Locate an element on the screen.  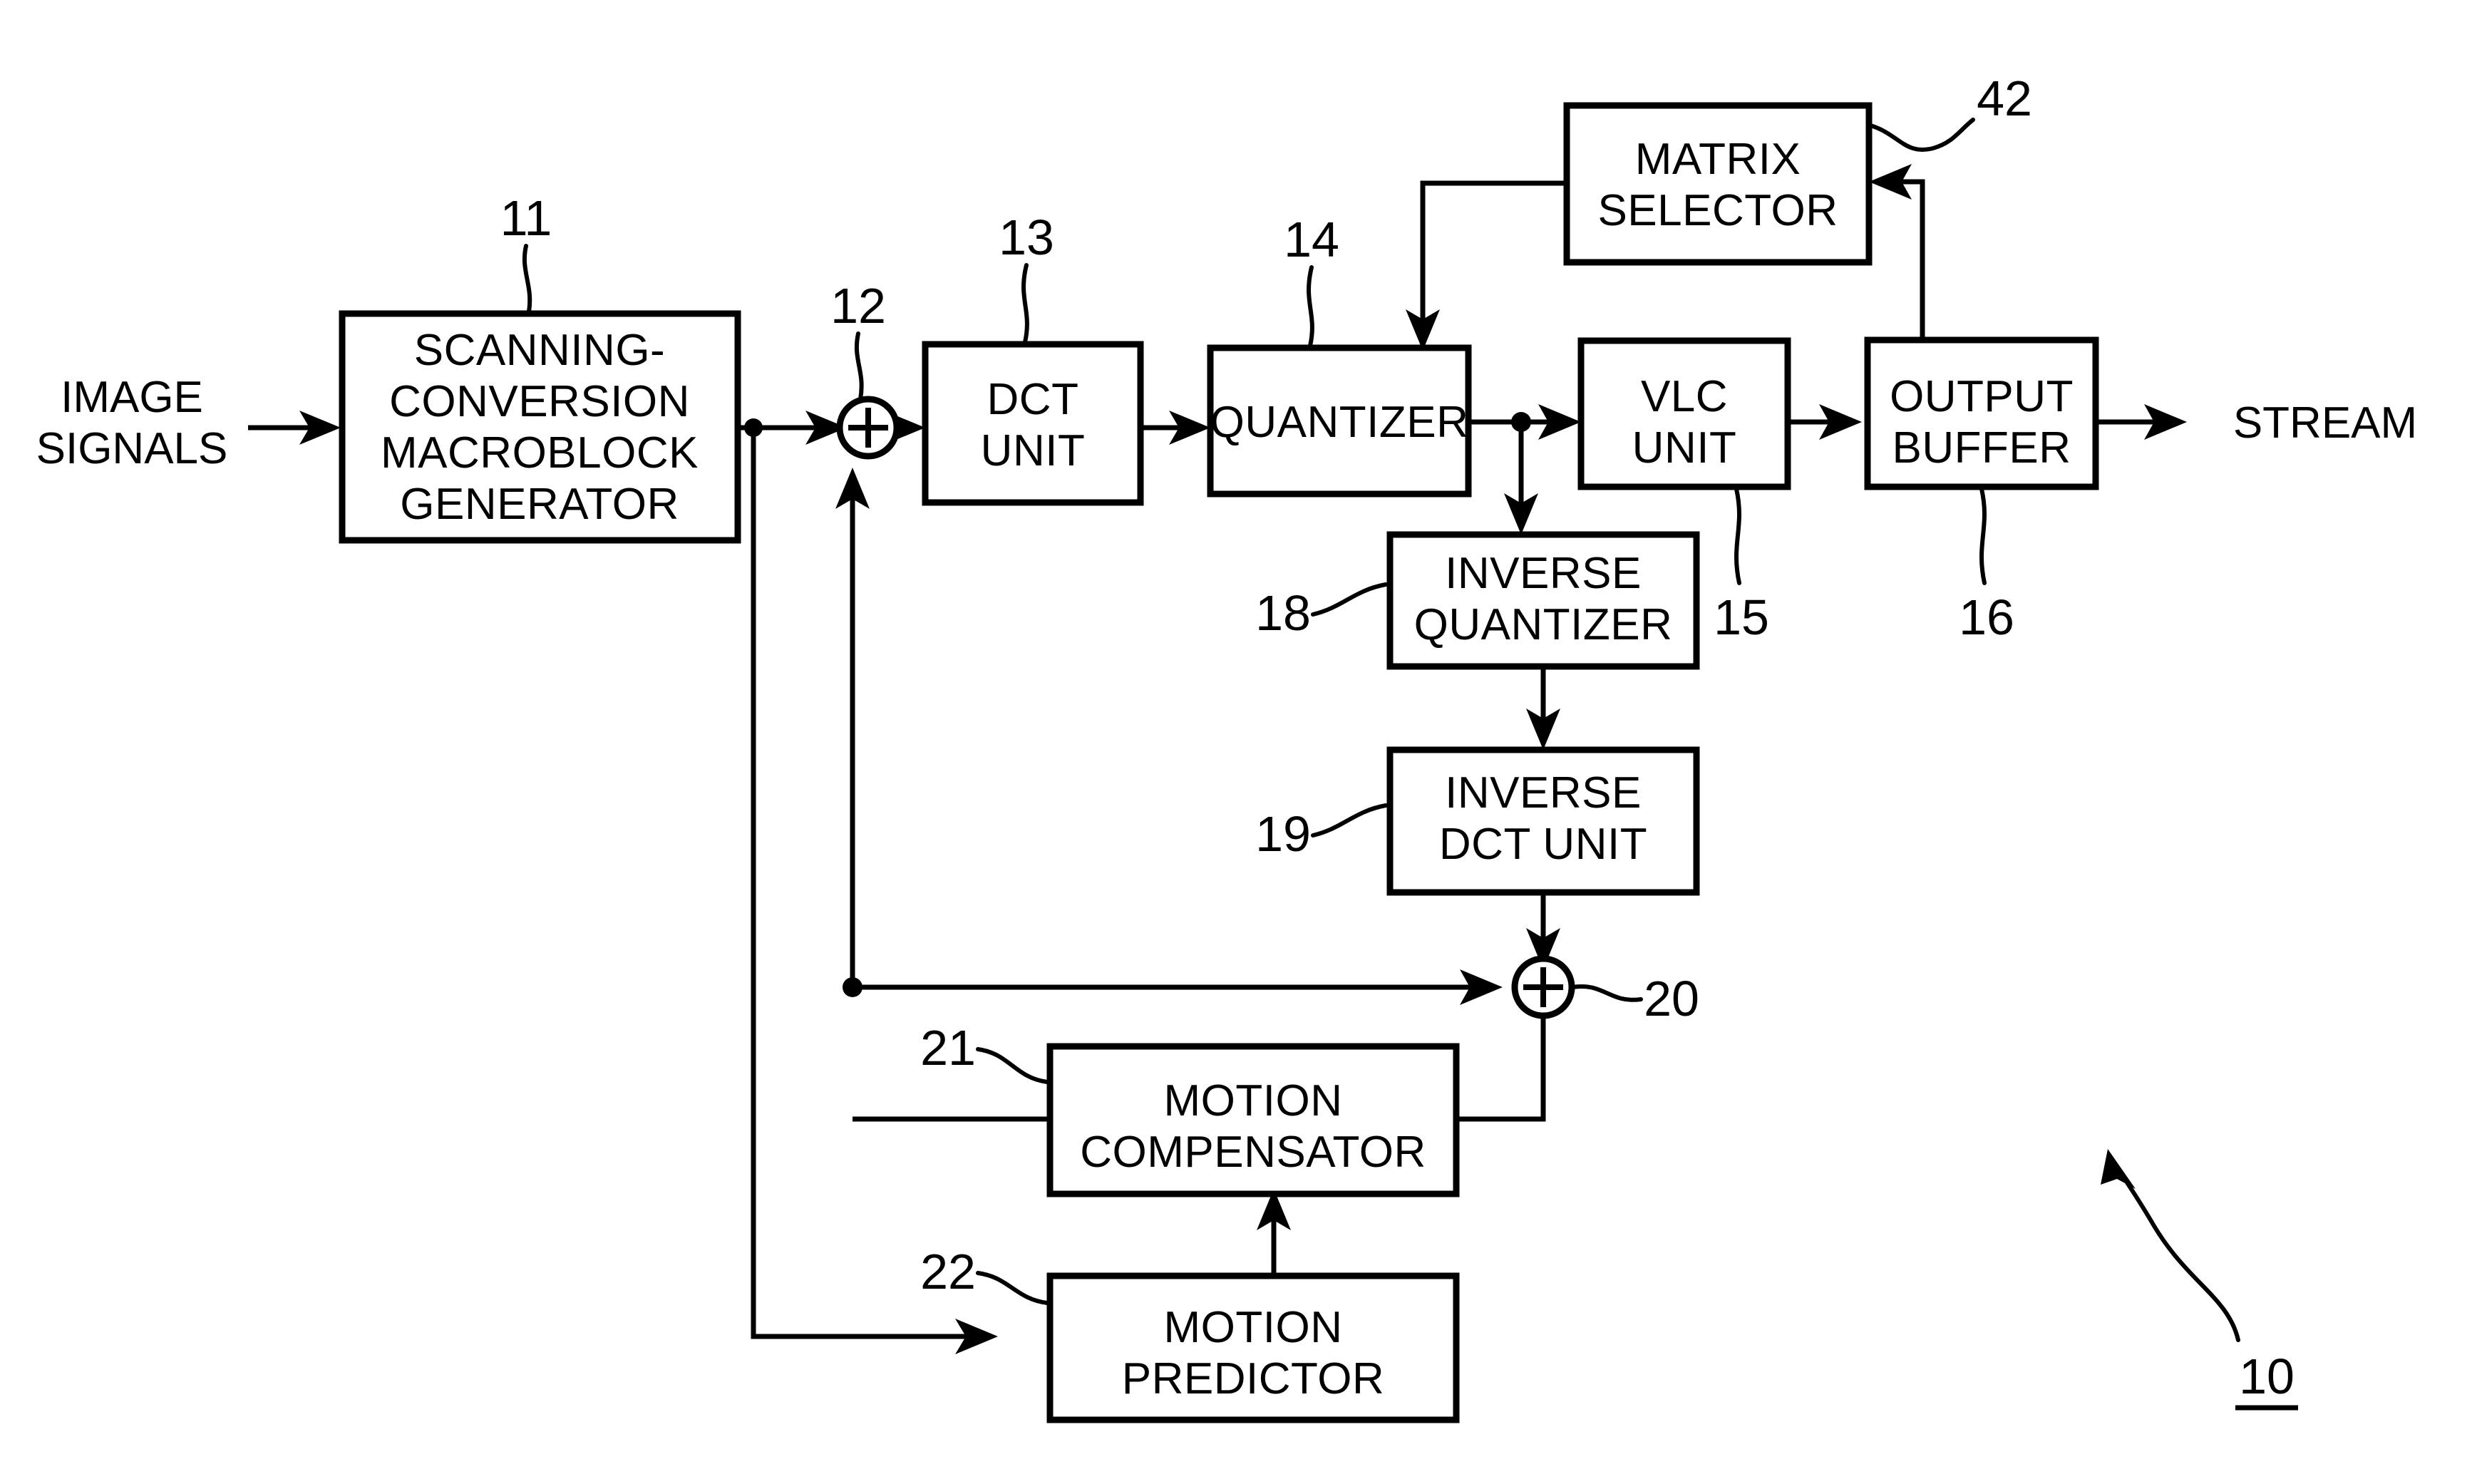
block-output-buffer: OUTPUT BUFFER is located at coordinates (1982, 413).